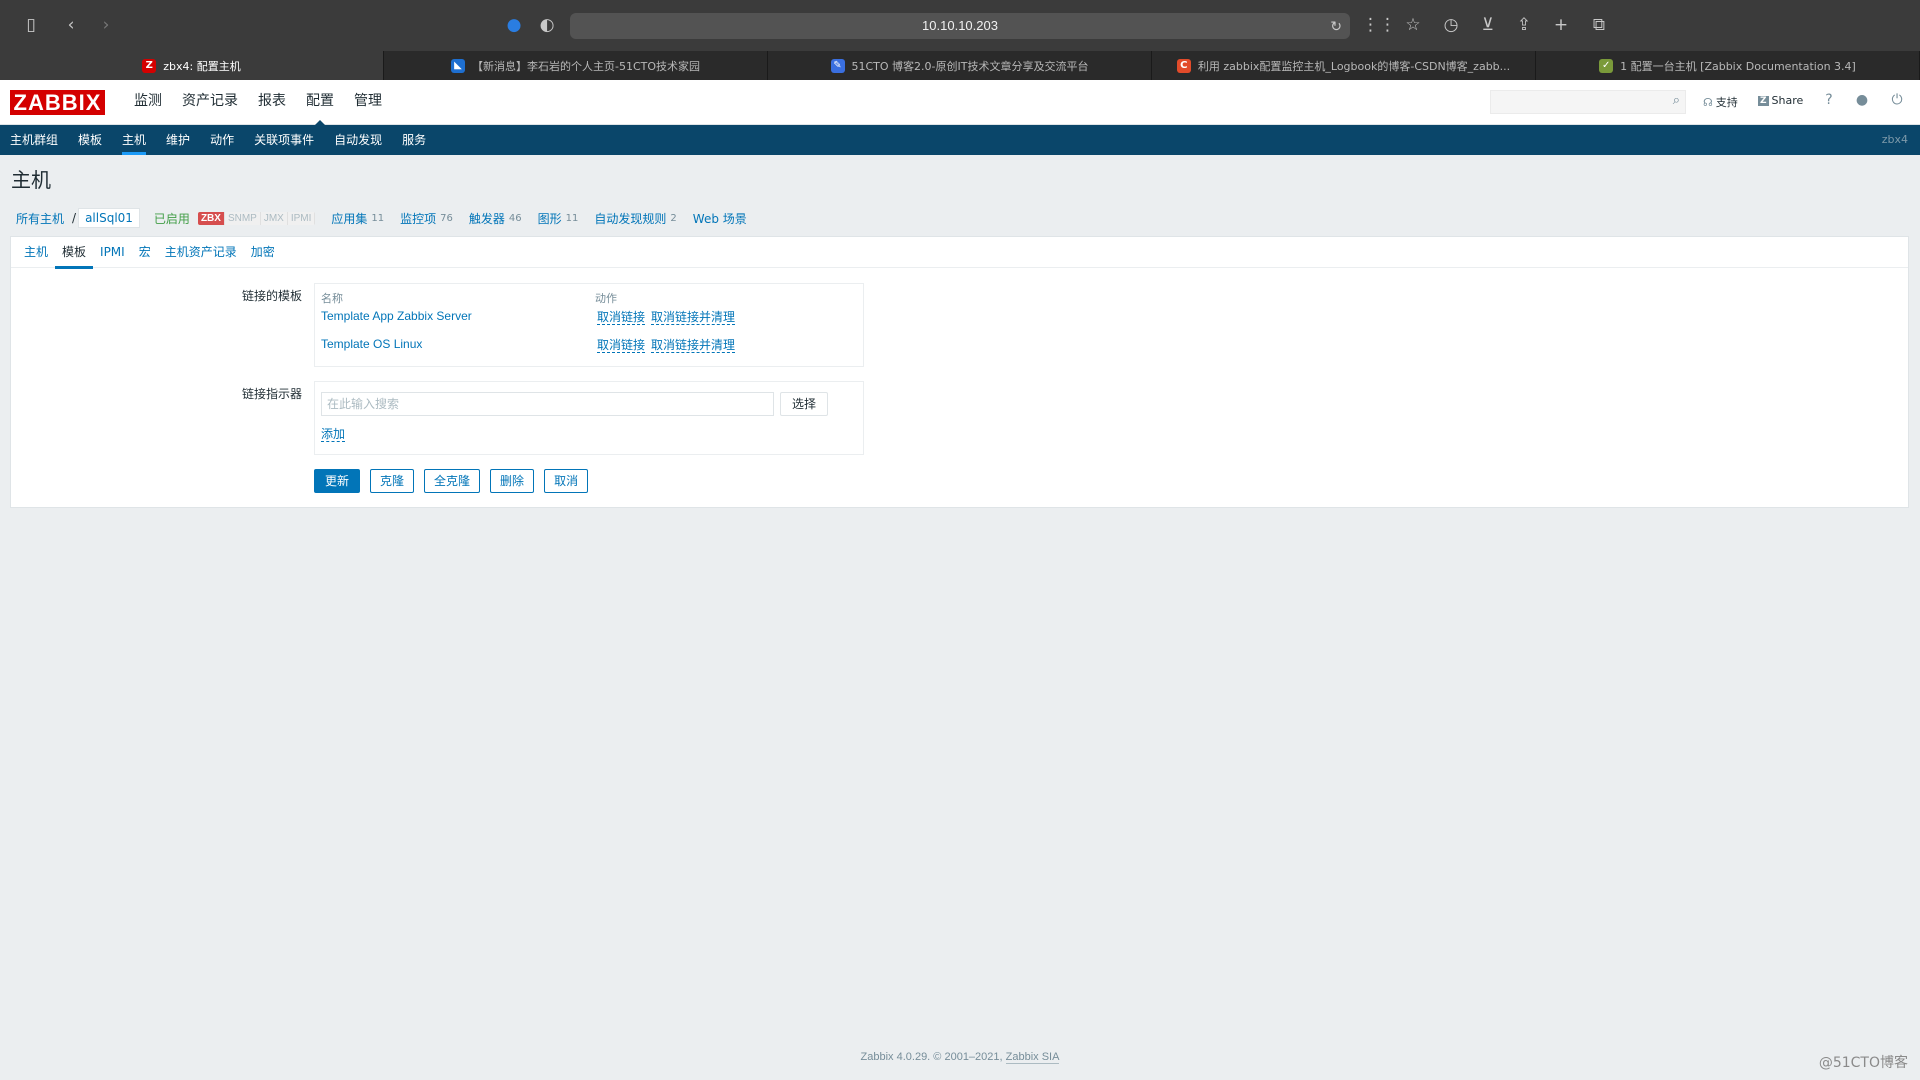 This screenshot has width=1920, height=1080. What do you see at coordinates (626, 218) in the screenshot?
I see `discovery-rules-link: 自动发现规则` at bounding box center [626, 218].